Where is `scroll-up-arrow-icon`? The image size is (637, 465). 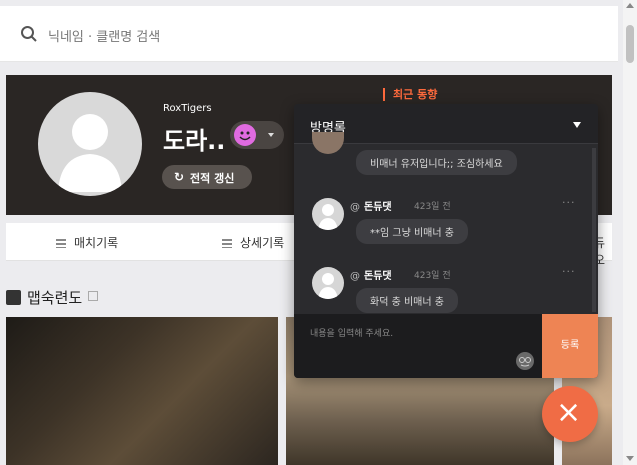
scroll-up-arrow-icon is located at coordinates (630, 5).